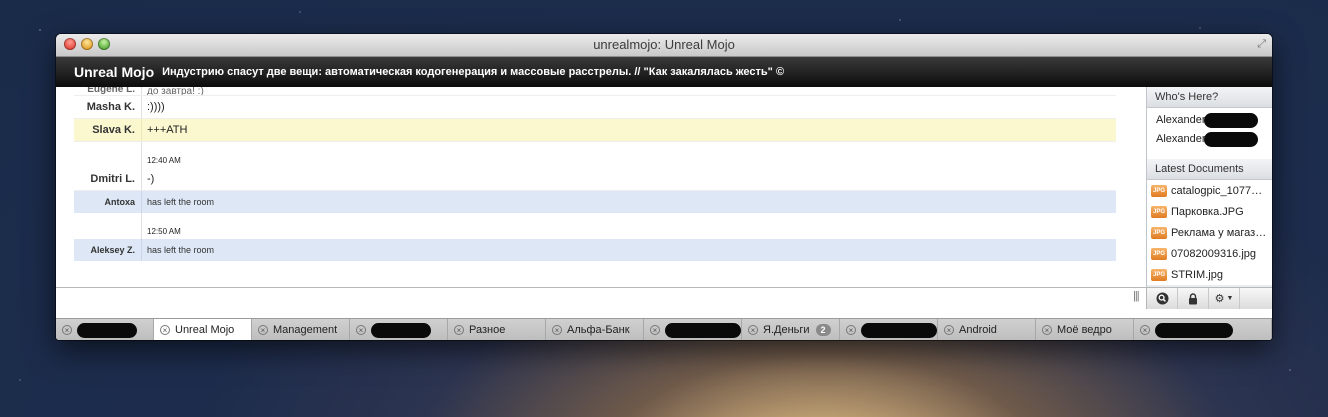 The height and width of the screenshot is (417, 1328). What do you see at coordinates (595, 250) in the screenshot?
I see `system-message-row: Aleksey Z. has left the room` at bounding box center [595, 250].